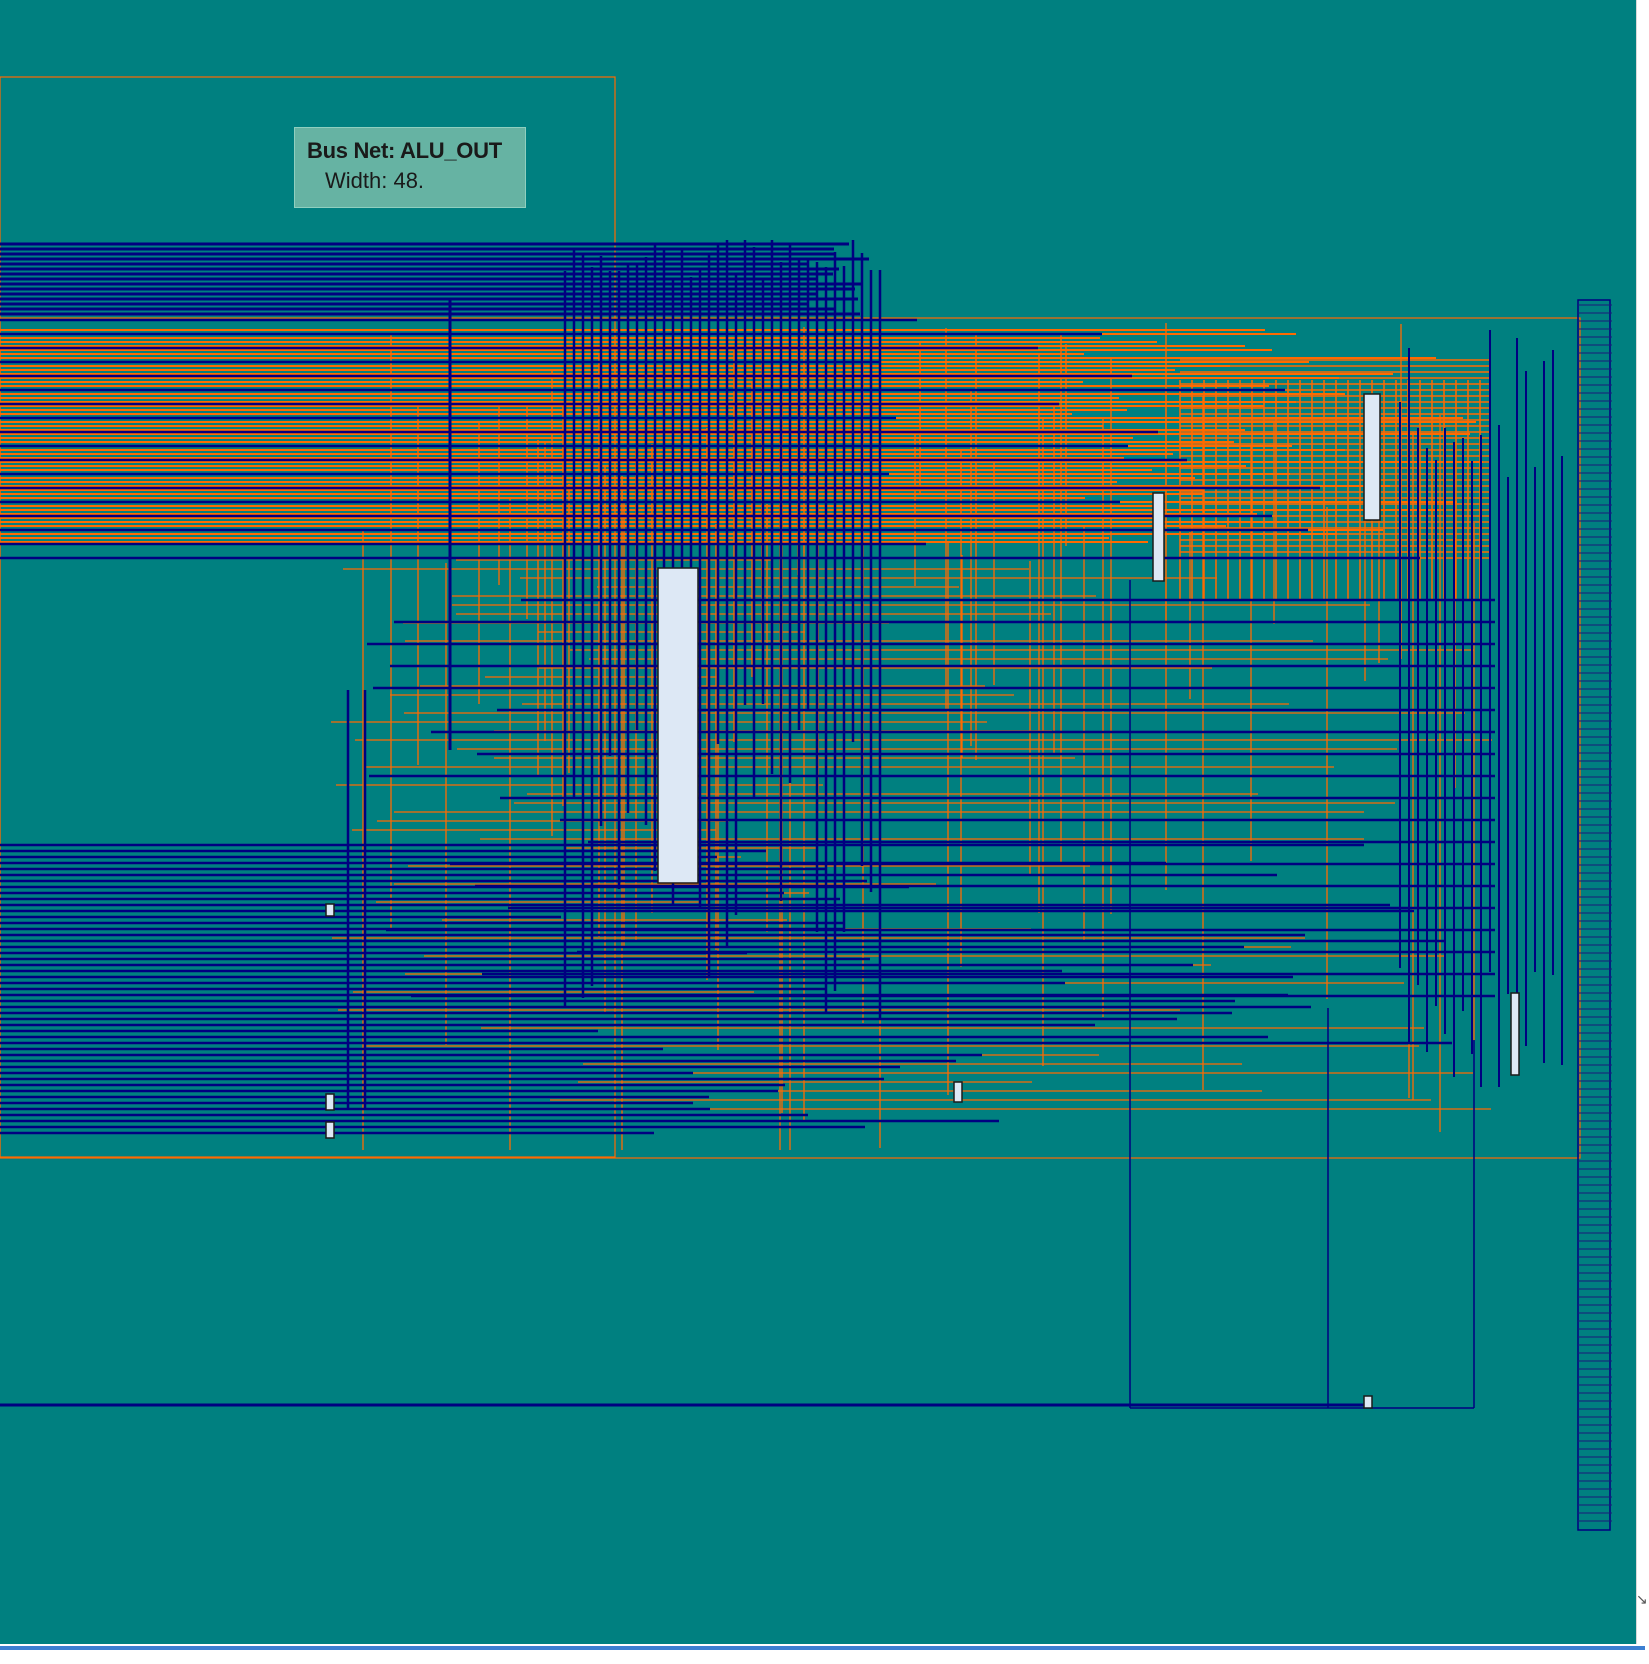 This screenshot has width=1649, height=1664. What do you see at coordinates (404, 150) in the screenshot?
I see `tooltip-title: Bus Net: ALU_OUT` at bounding box center [404, 150].